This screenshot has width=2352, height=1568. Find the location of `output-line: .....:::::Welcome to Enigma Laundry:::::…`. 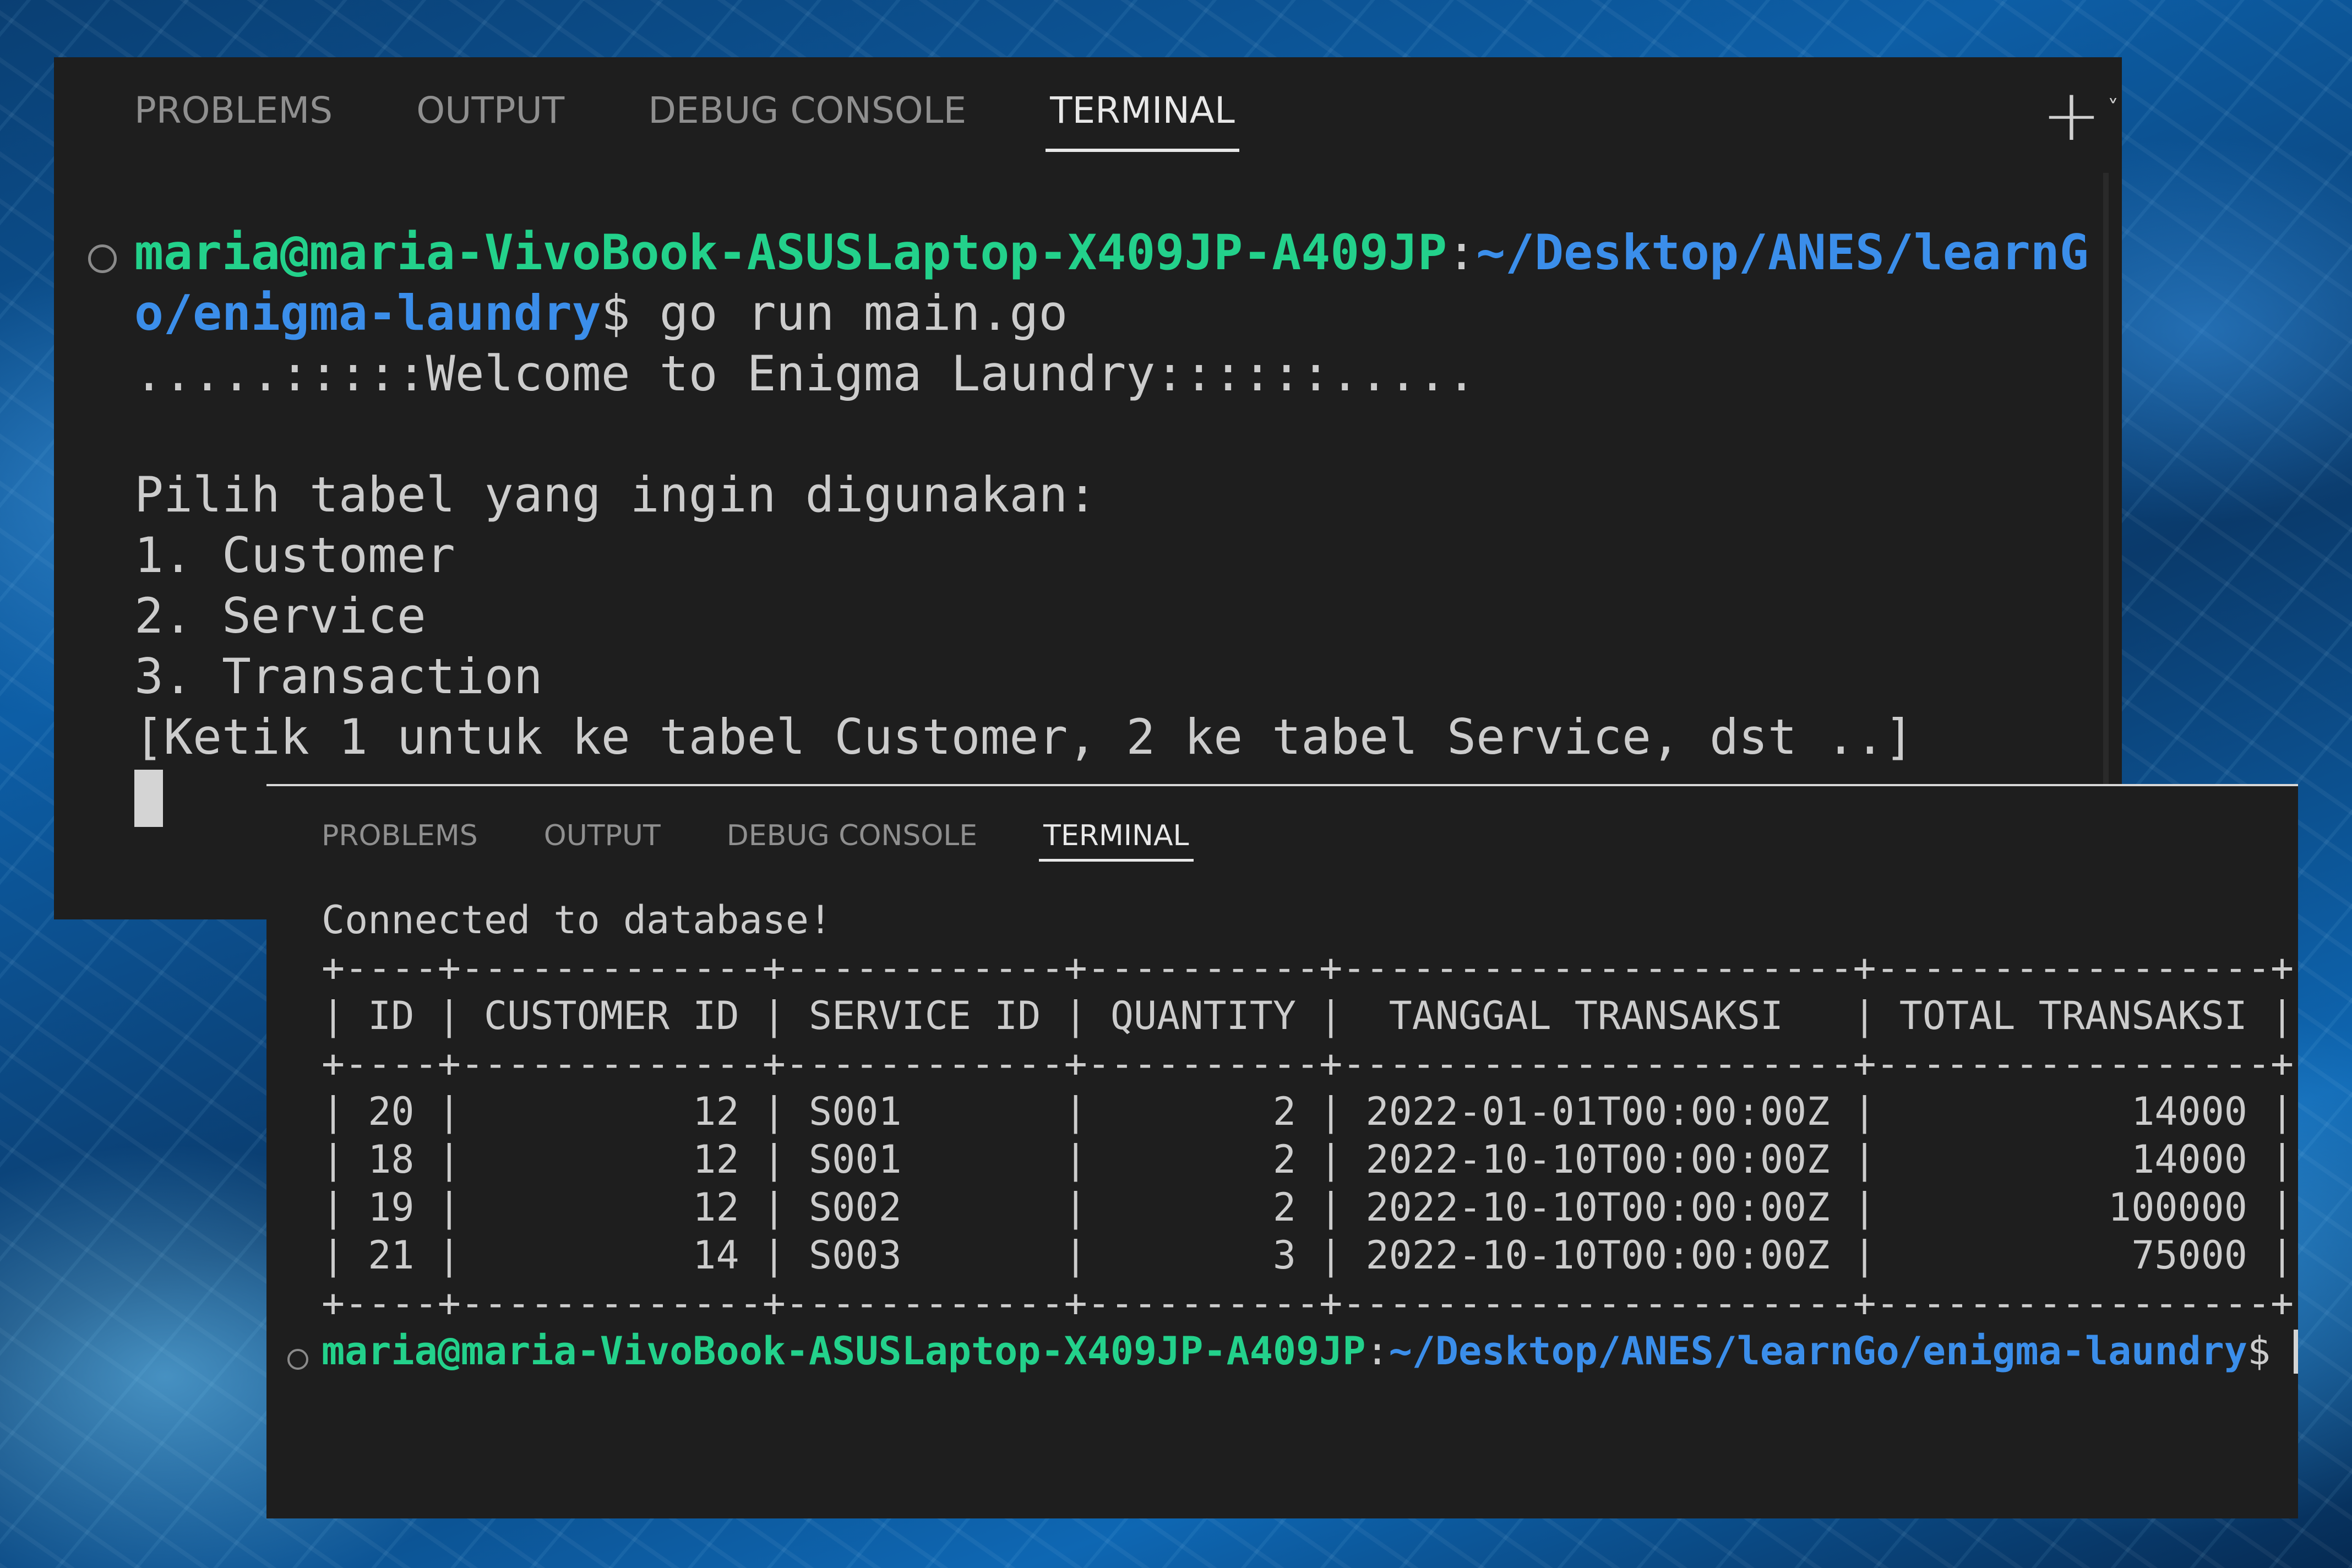

output-line: .....:::::Welcome to Enigma Laundry:::::… is located at coordinates (806, 373).